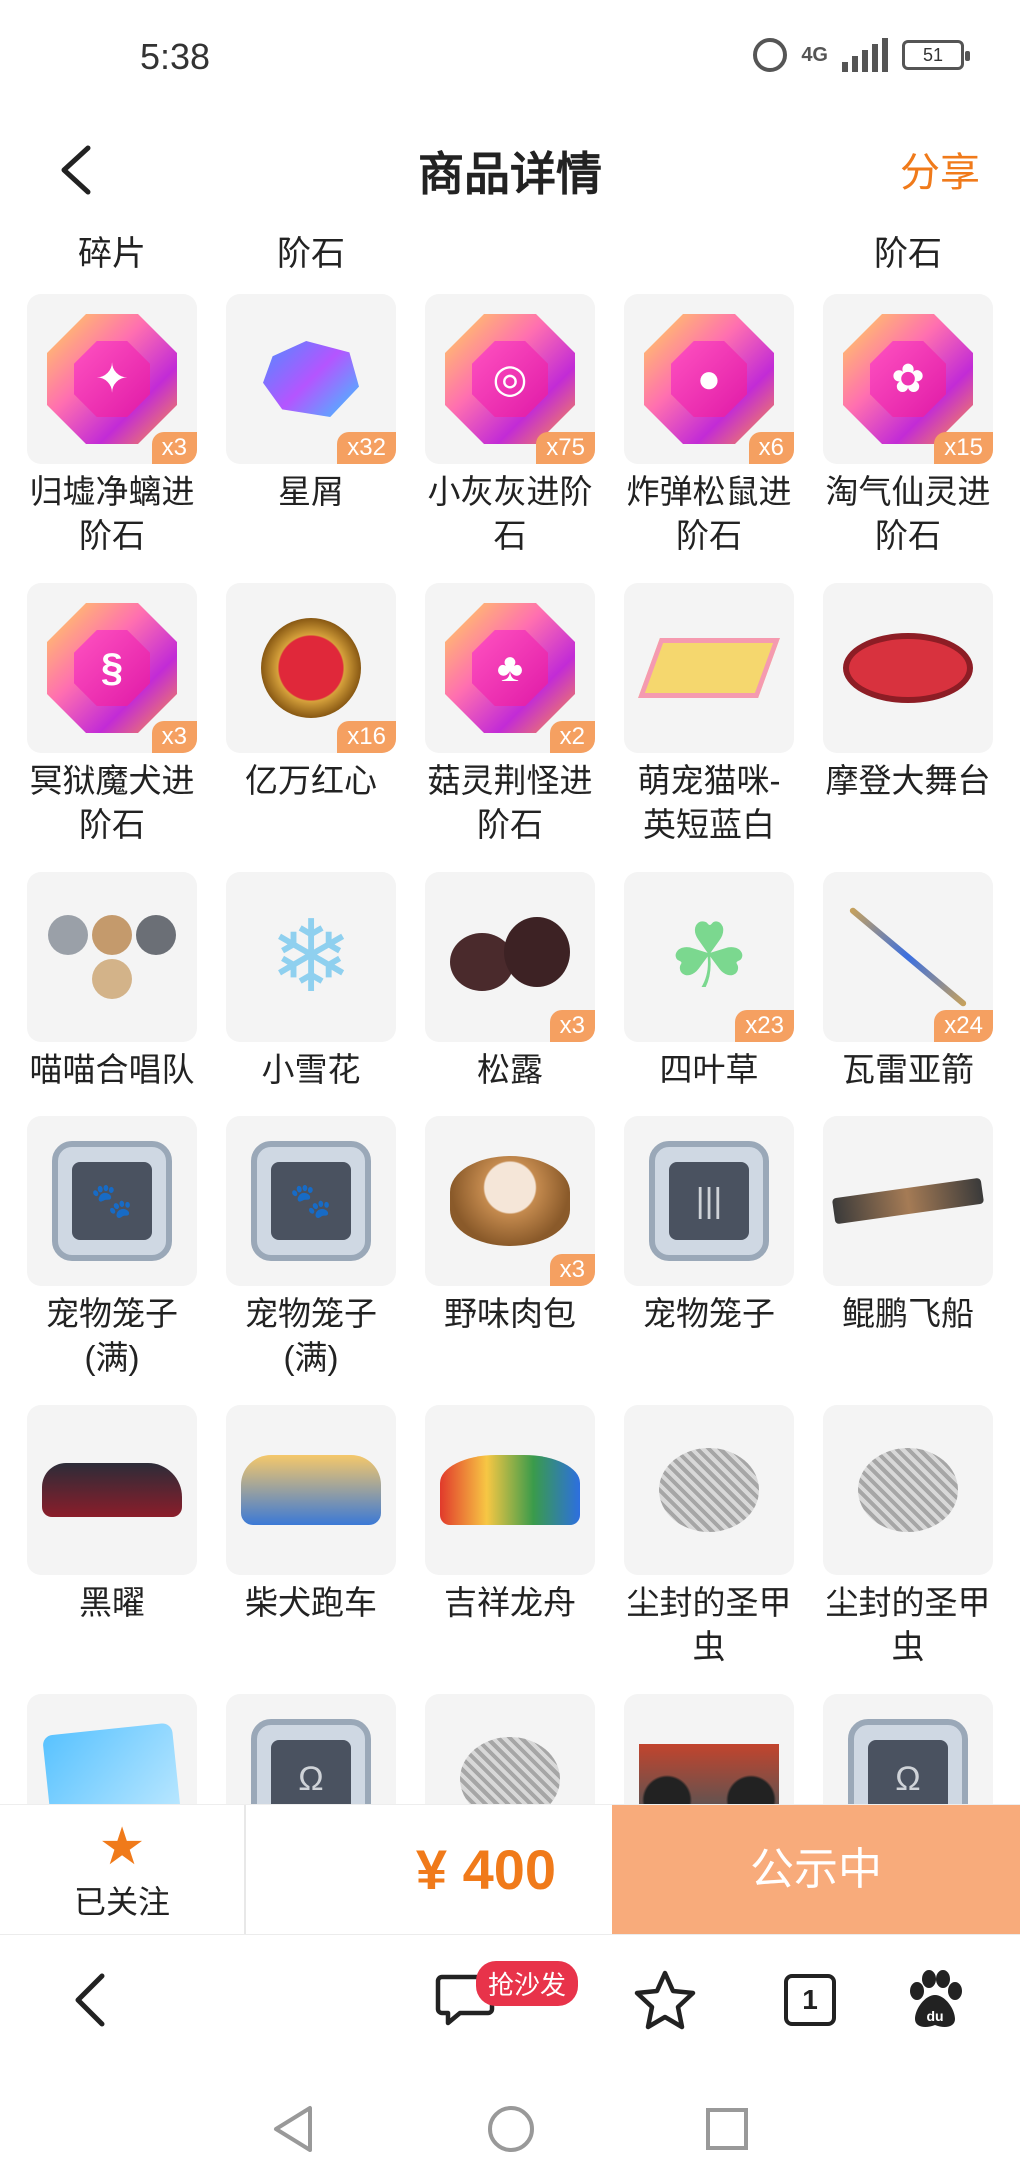 Image resolution: width=1020 pixels, height=2182 pixels. I want to click on item-name: 四叶草, so click(709, 1069).